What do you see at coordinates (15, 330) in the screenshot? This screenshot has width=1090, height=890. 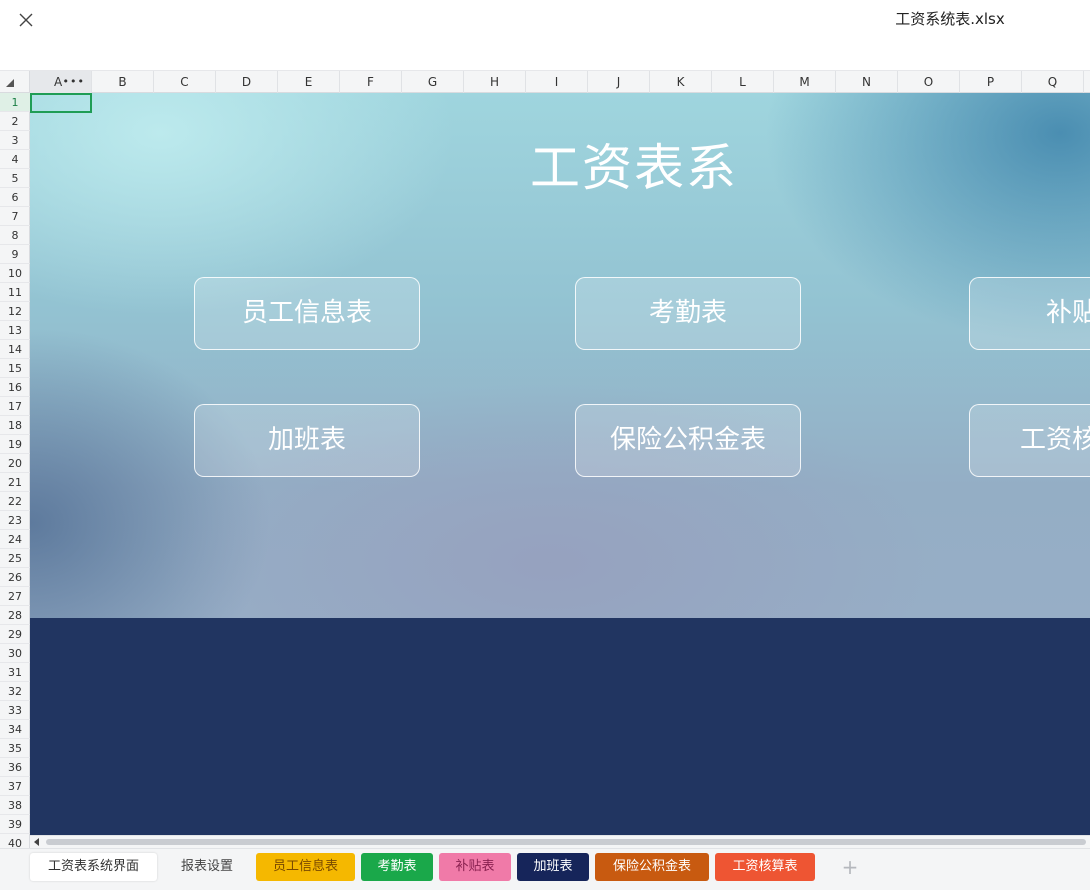 I see `row-header-13: 13` at bounding box center [15, 330].